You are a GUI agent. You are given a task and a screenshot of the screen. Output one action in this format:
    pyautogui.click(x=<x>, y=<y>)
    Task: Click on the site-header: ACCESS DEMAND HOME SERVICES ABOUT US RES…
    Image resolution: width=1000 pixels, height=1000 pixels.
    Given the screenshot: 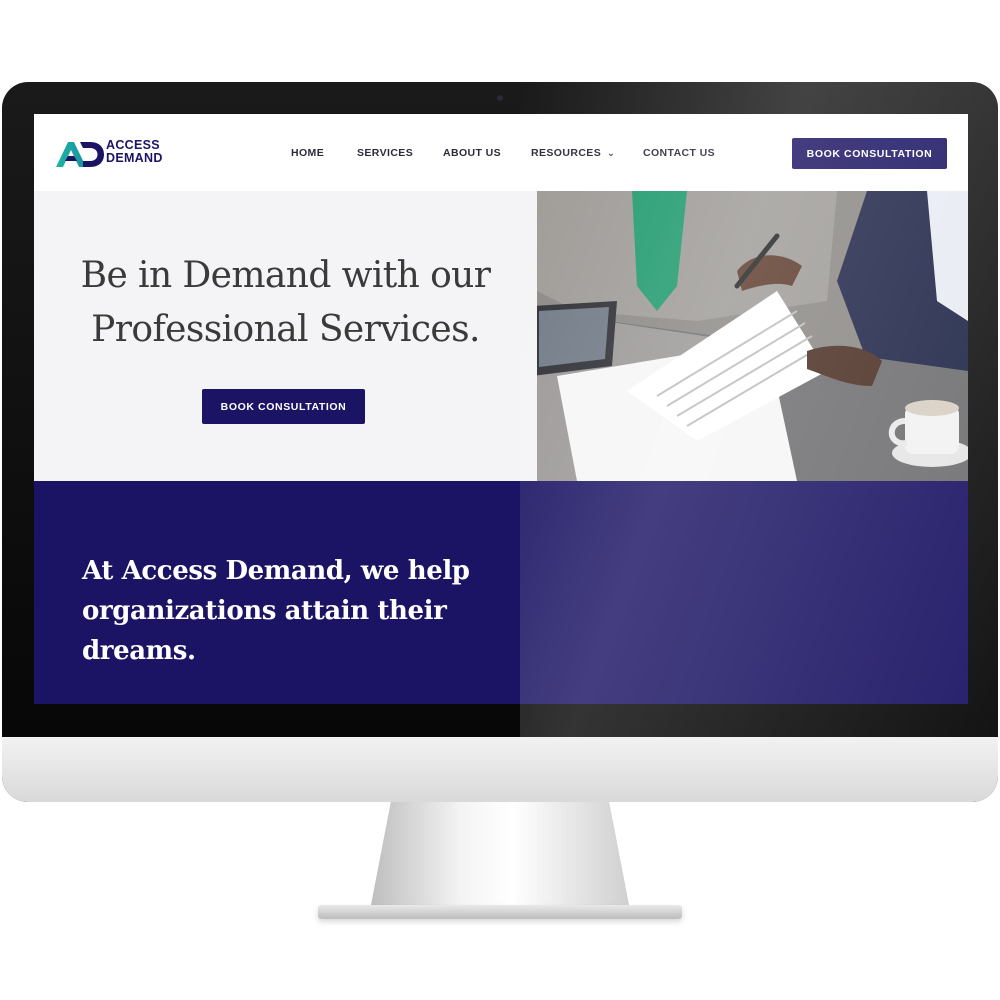 What is the action you would take?
    pyautogui.click(x=501, y=152)
    